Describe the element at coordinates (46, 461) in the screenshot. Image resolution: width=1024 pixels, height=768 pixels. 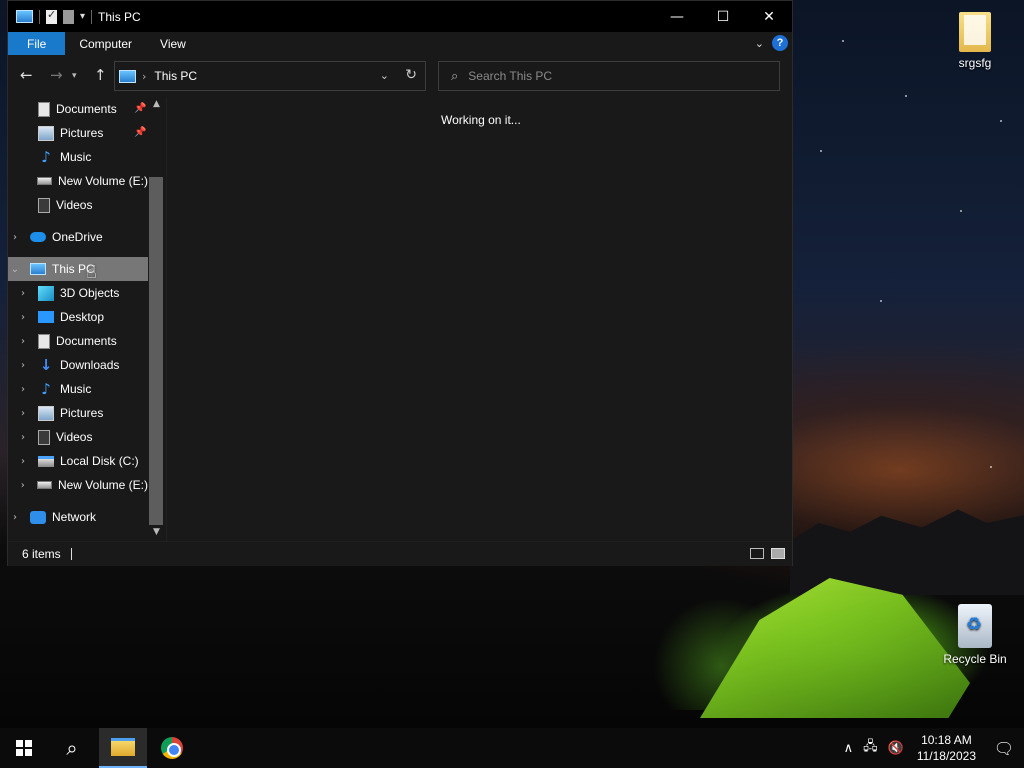
I see `local-disk-icon` at that location.